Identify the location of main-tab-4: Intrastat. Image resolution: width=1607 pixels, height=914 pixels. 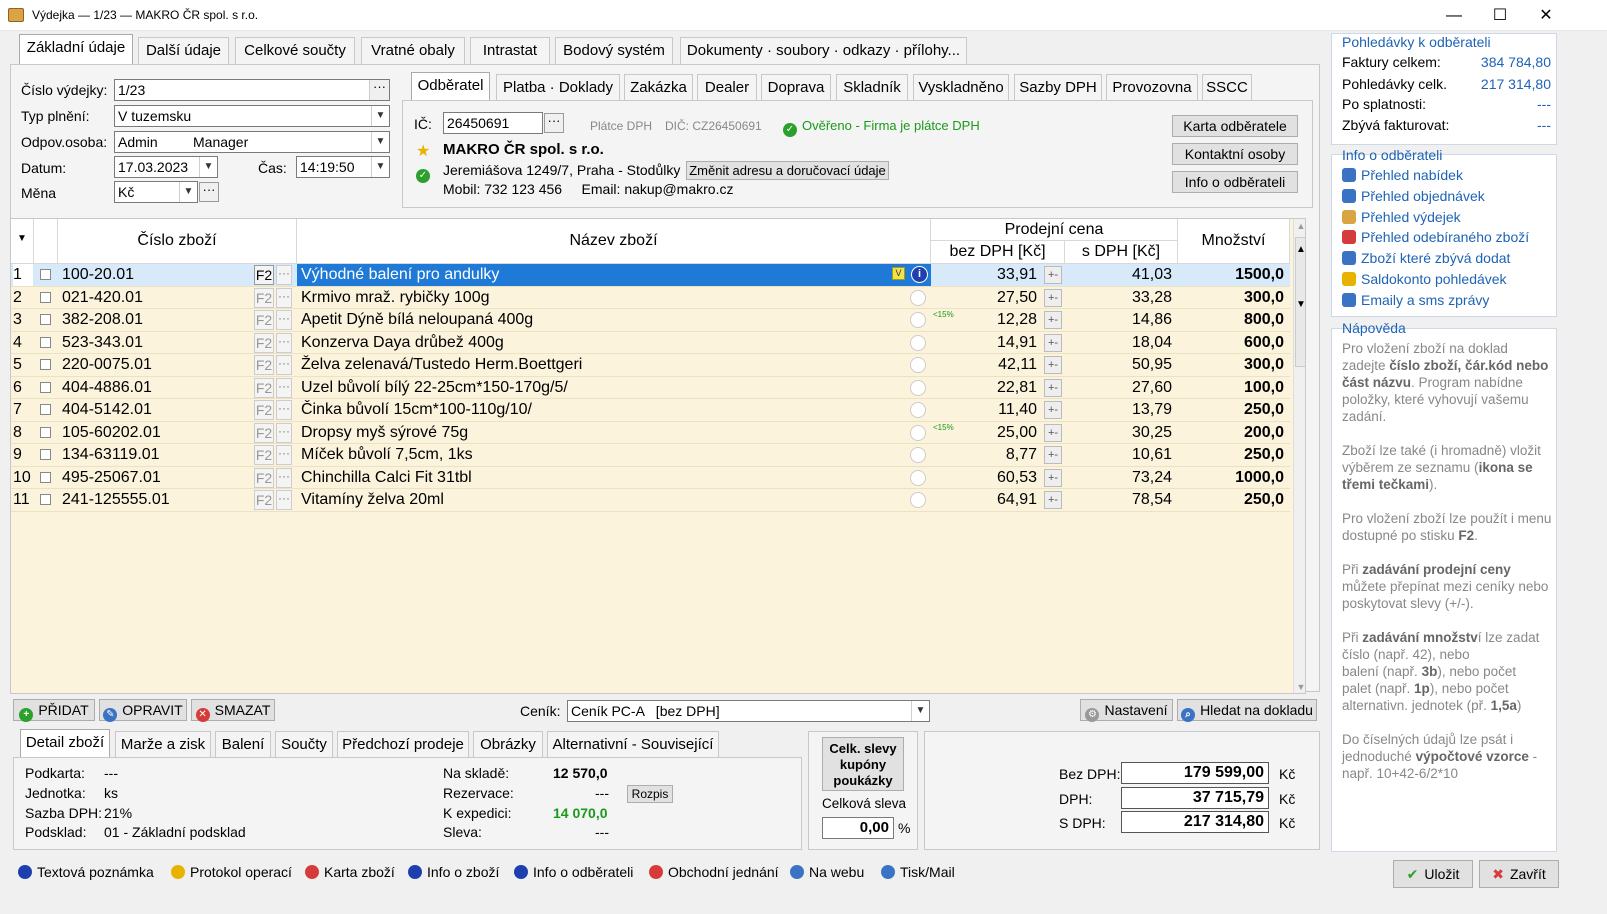
(510, 50).